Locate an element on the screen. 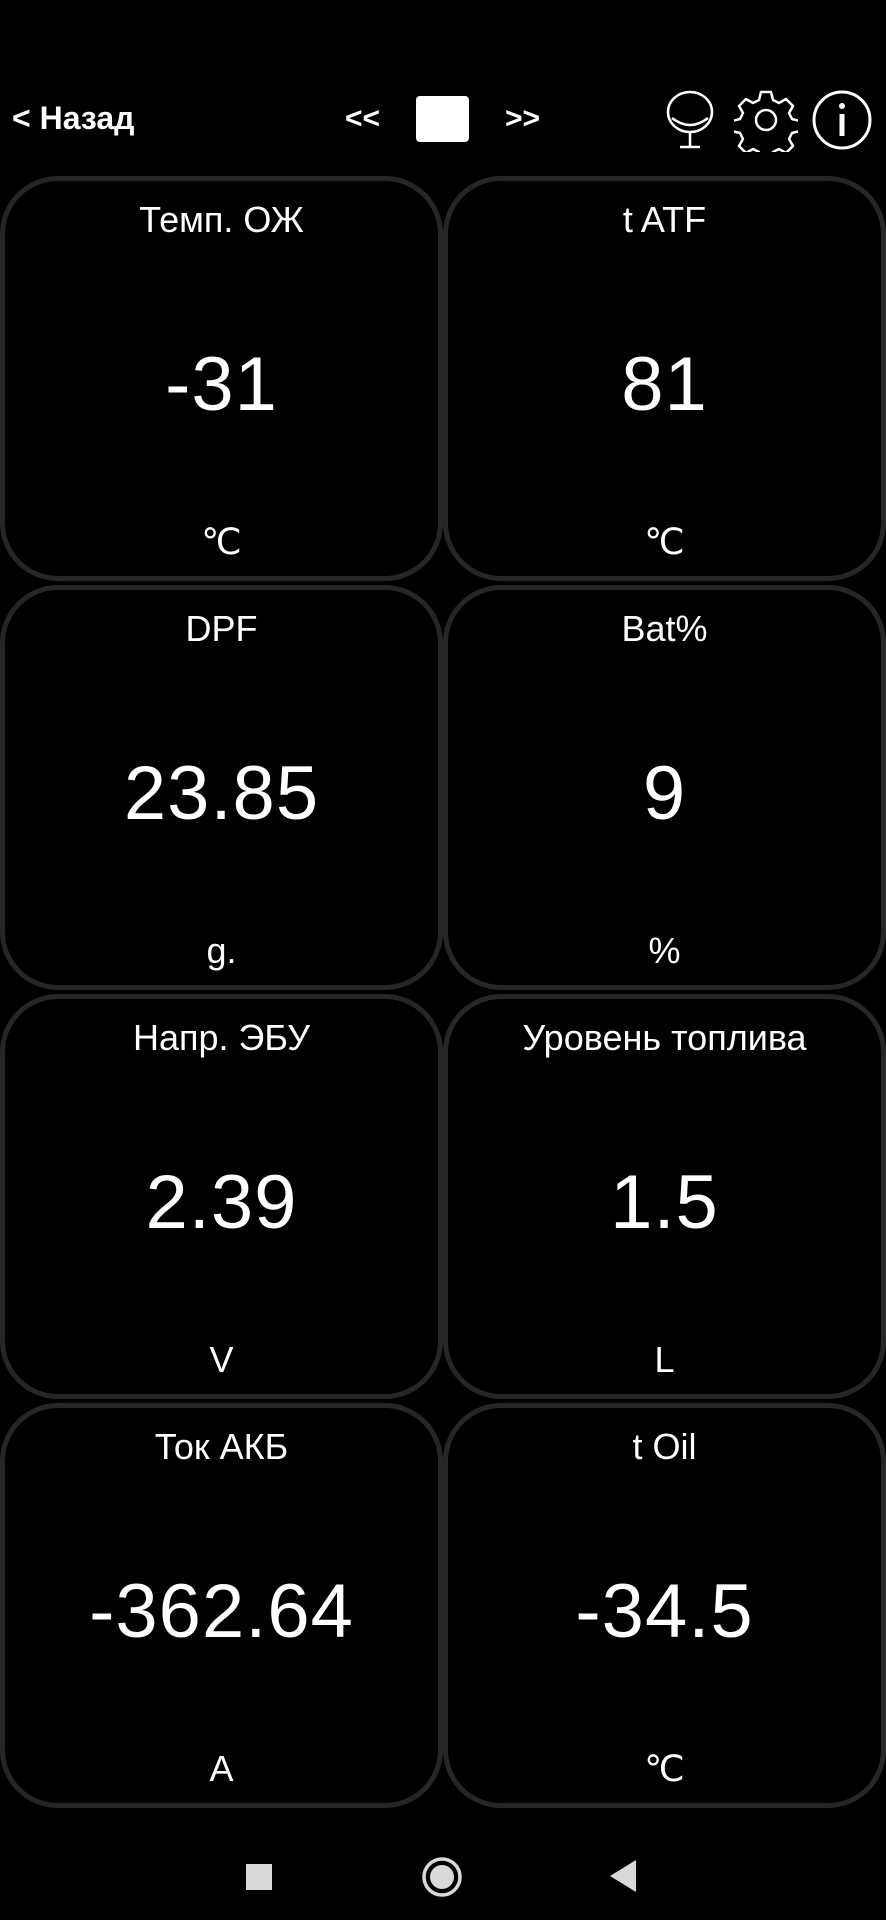 This screenshot has width=886, height=1920. gauge-label: Ток АКБ is located at coordinates (221, 1446).